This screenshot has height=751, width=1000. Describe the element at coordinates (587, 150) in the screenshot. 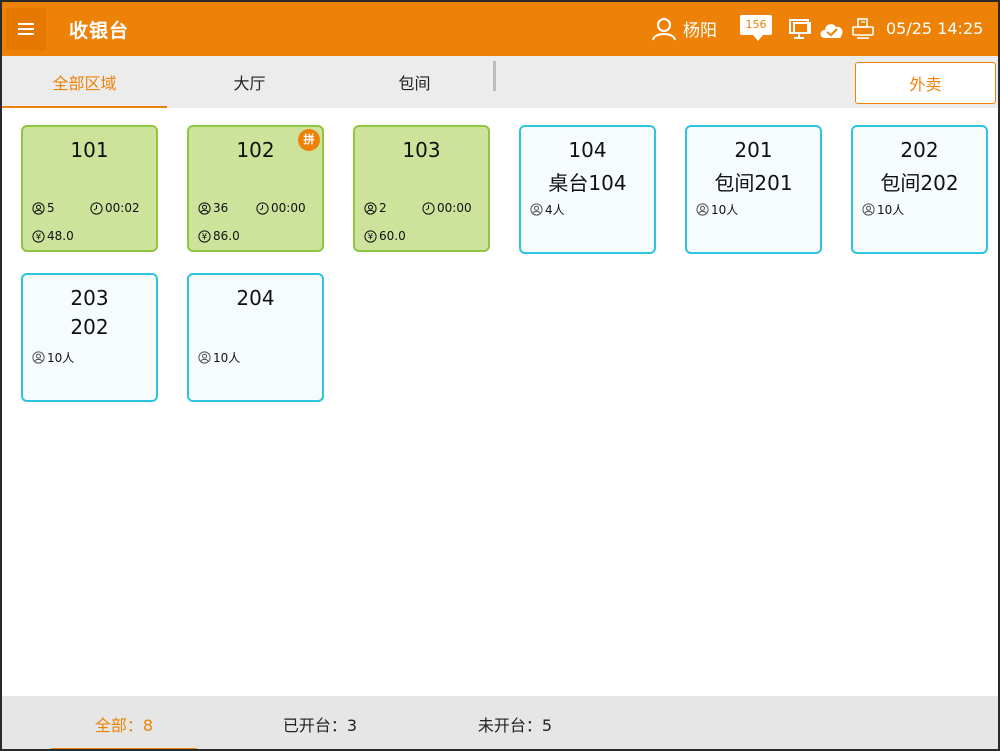

I see `table-number: 104` at that location.